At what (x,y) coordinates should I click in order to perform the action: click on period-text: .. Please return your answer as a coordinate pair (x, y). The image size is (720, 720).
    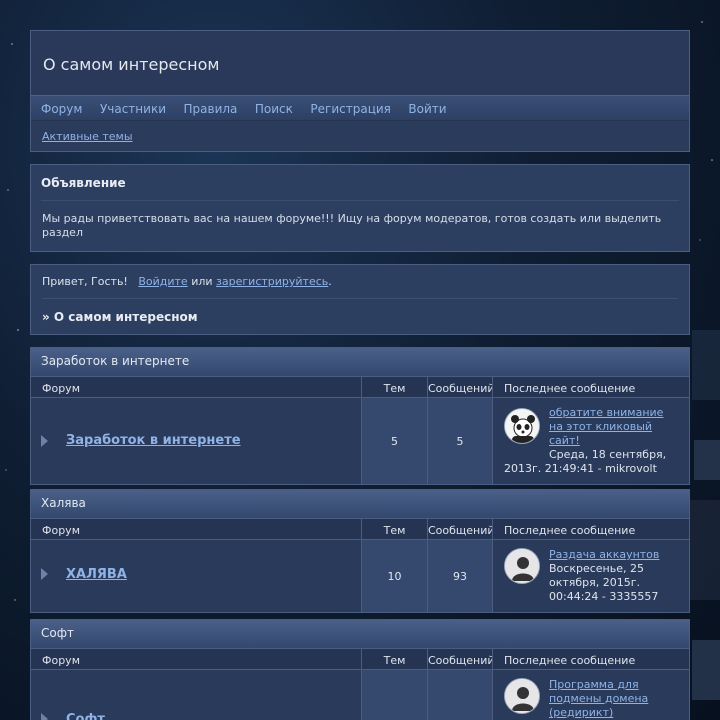
    Looking at the image, I should click on (330, 281).